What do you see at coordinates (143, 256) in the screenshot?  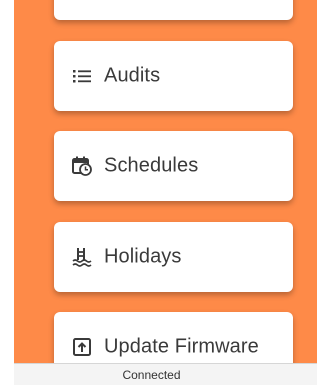 I see `menu-item-label: Holidays` at bounding box center [143, 256].